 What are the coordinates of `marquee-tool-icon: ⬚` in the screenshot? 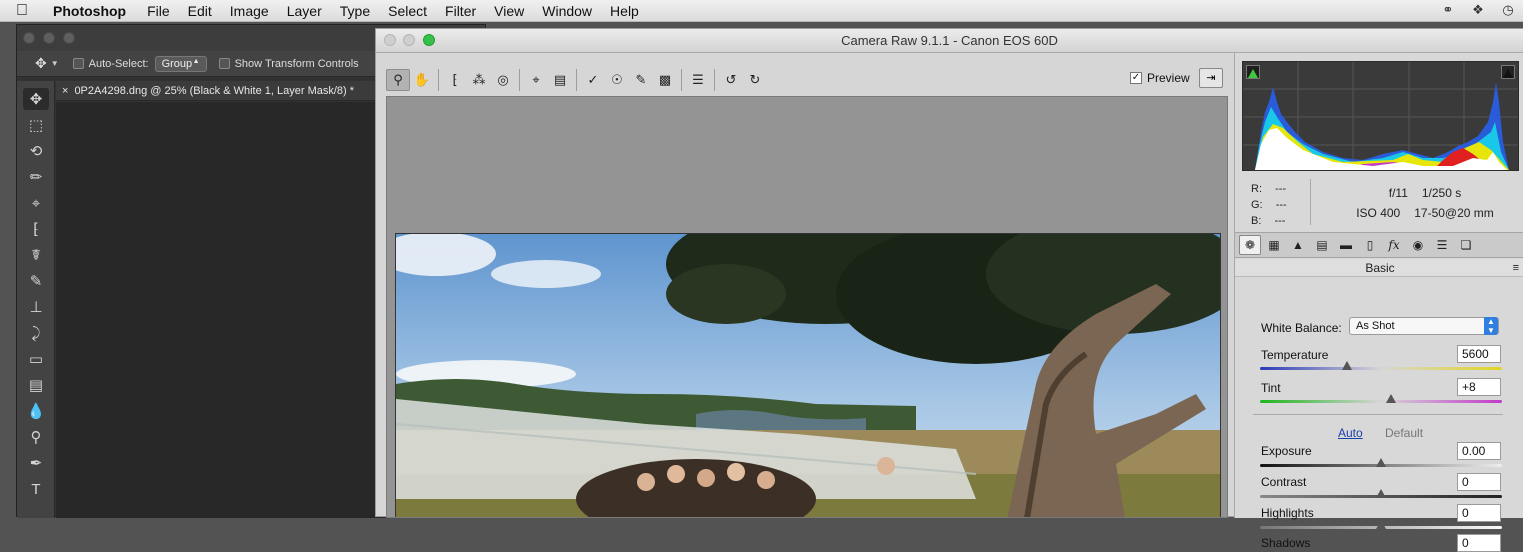 It's located at (36, 125).